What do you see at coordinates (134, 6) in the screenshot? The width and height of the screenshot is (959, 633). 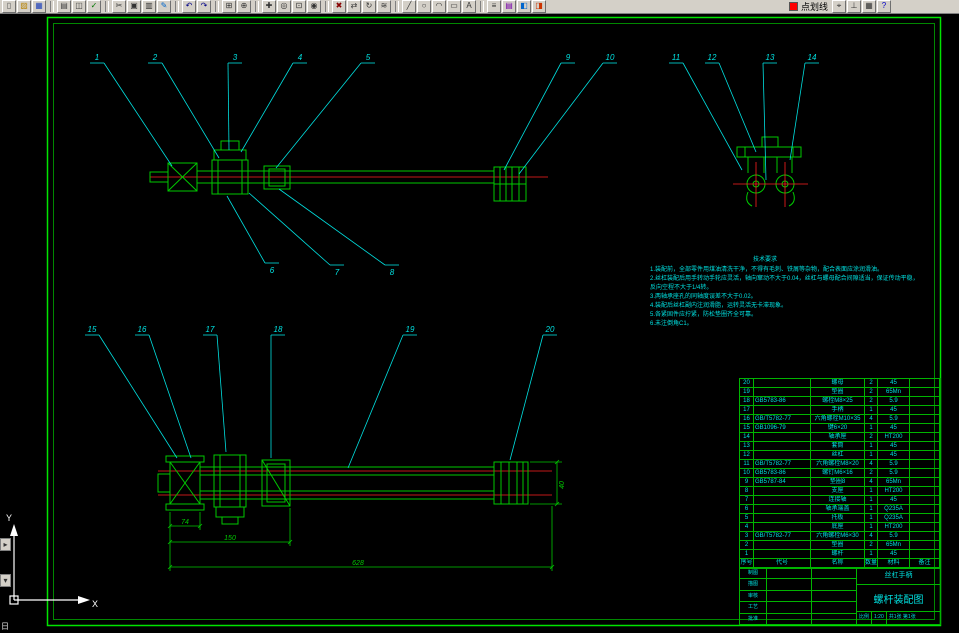 I see `copy: ▣` at bounding box center [134, 6].